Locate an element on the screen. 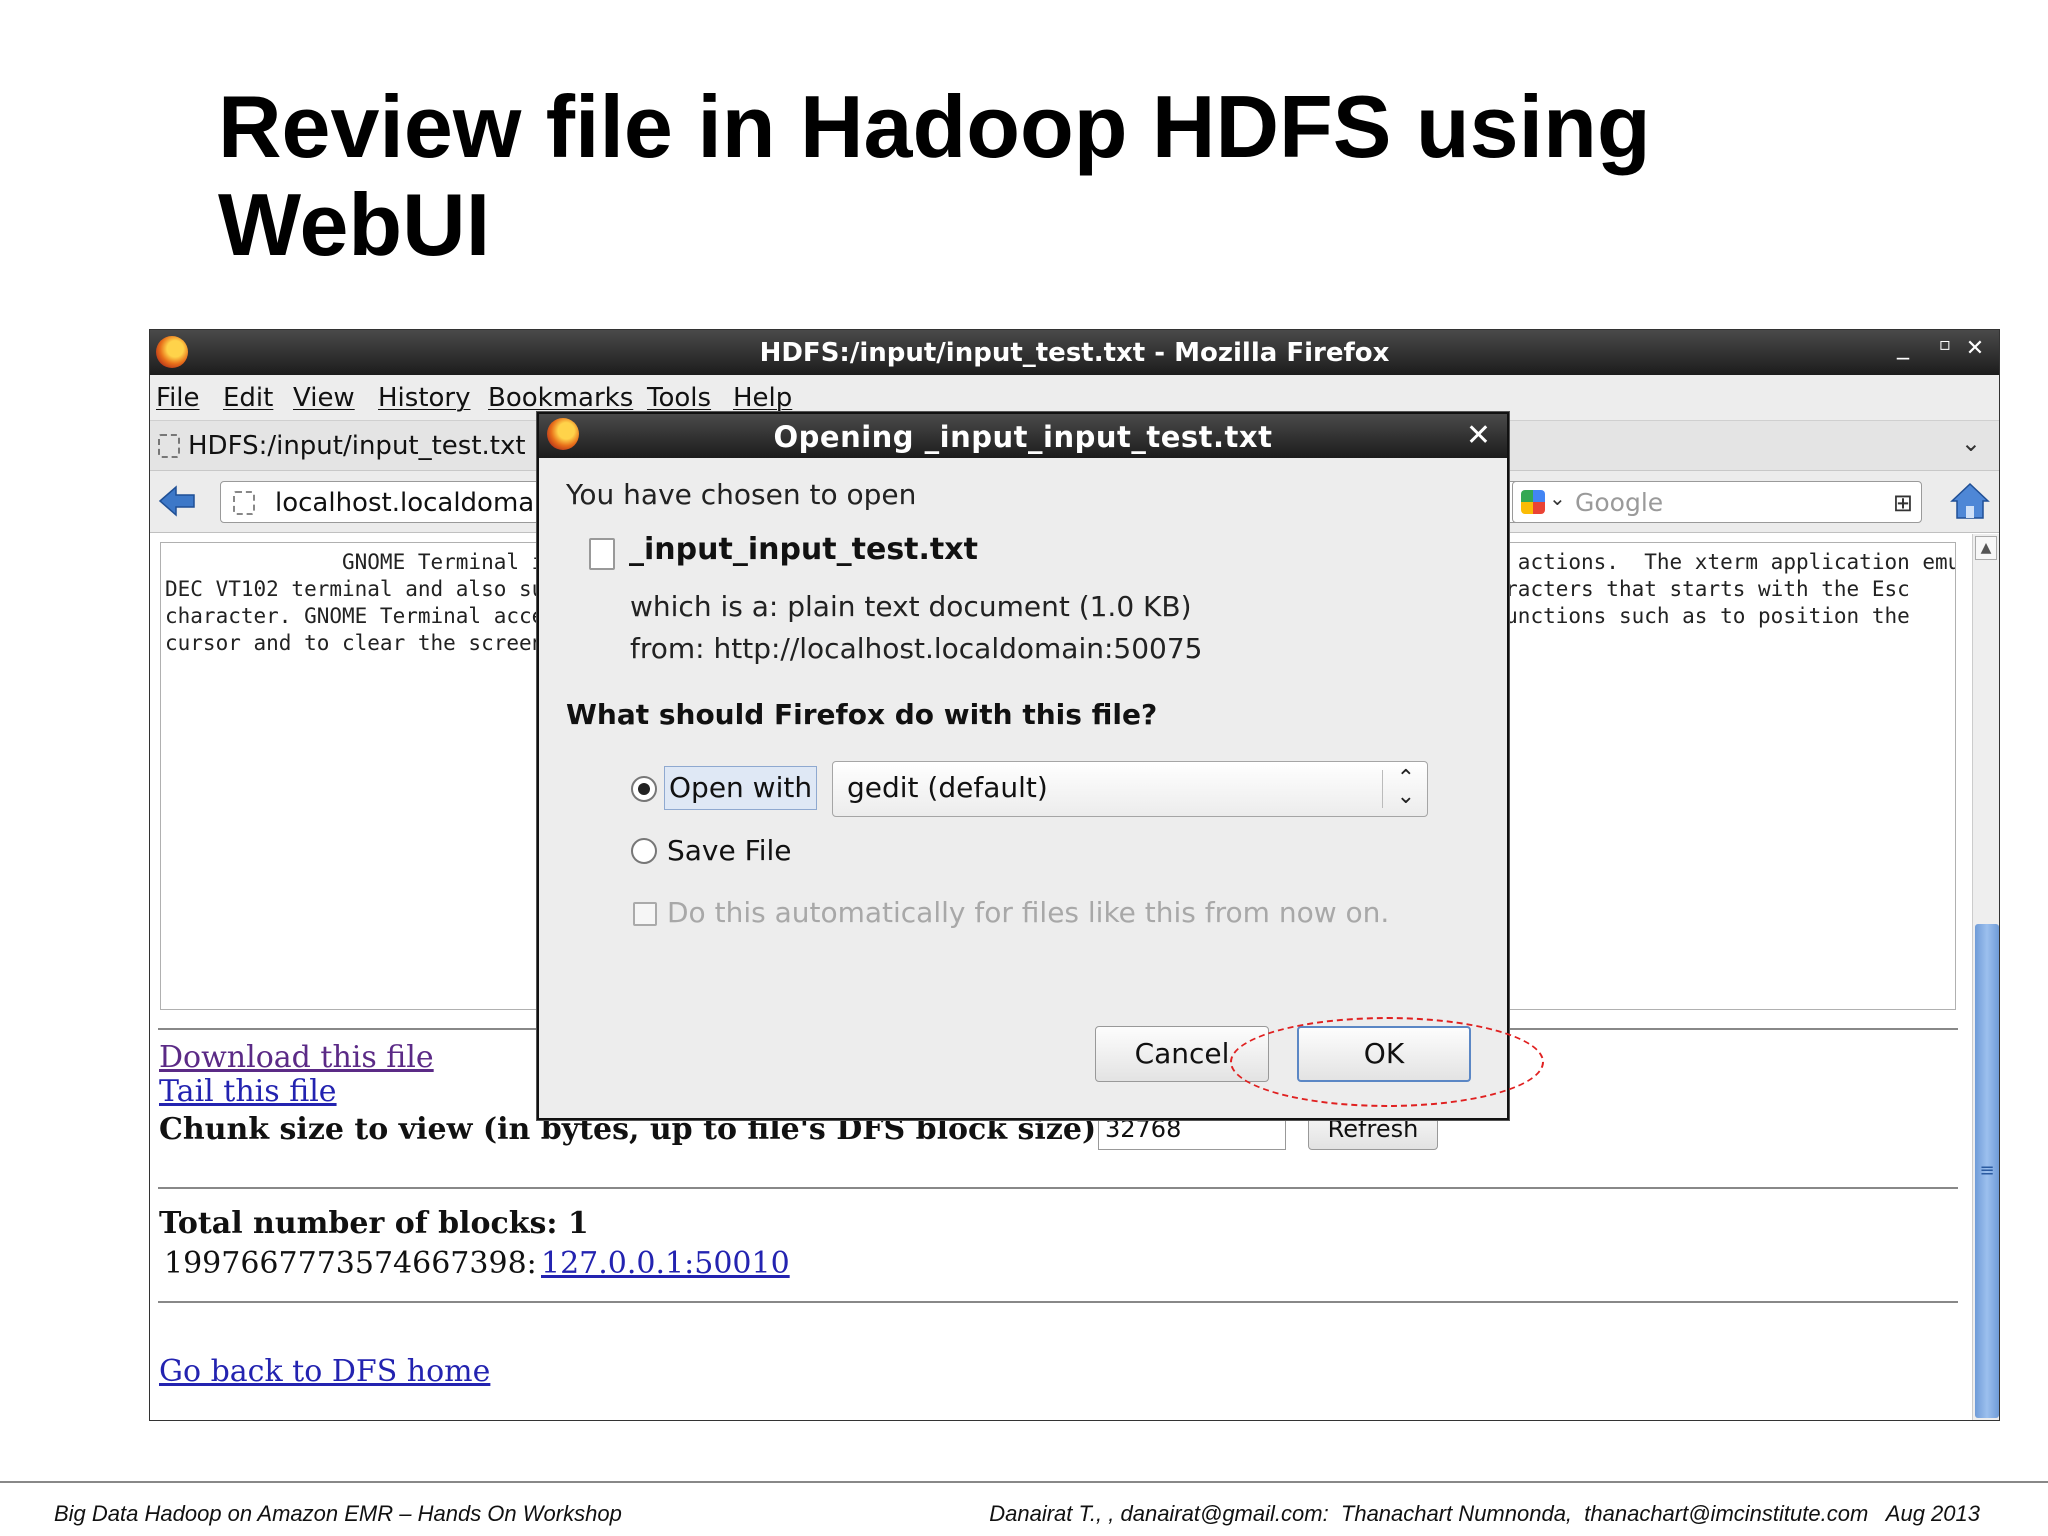  site-identity-icon is located at coordinates (244, 503).